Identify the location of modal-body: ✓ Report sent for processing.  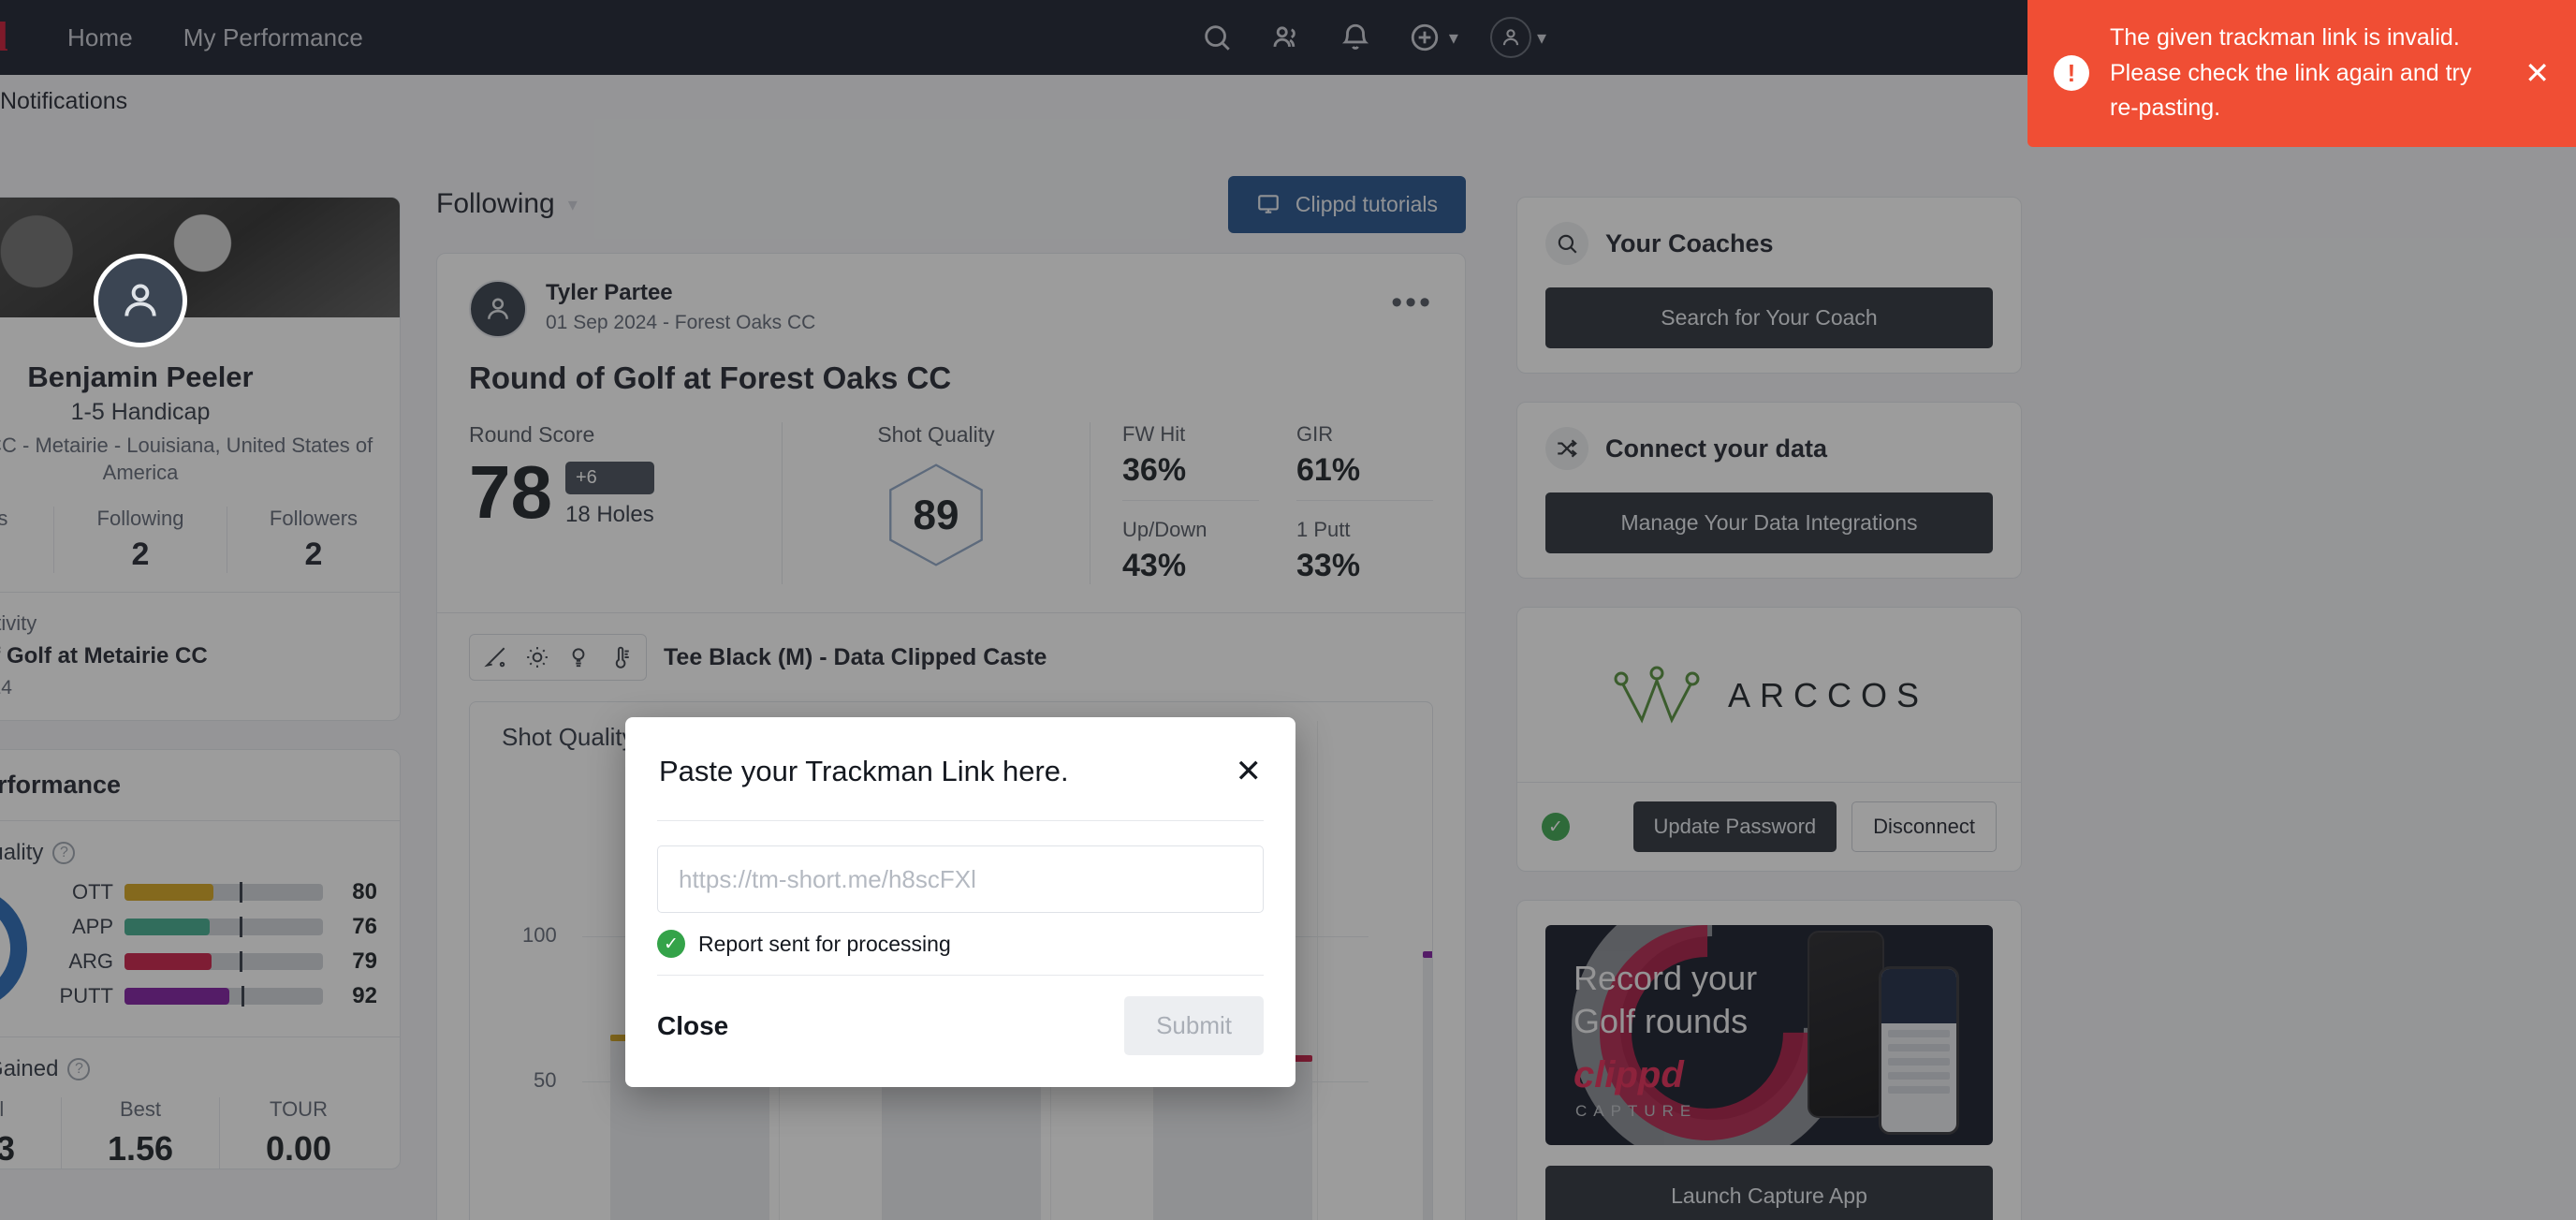
(960, 889).